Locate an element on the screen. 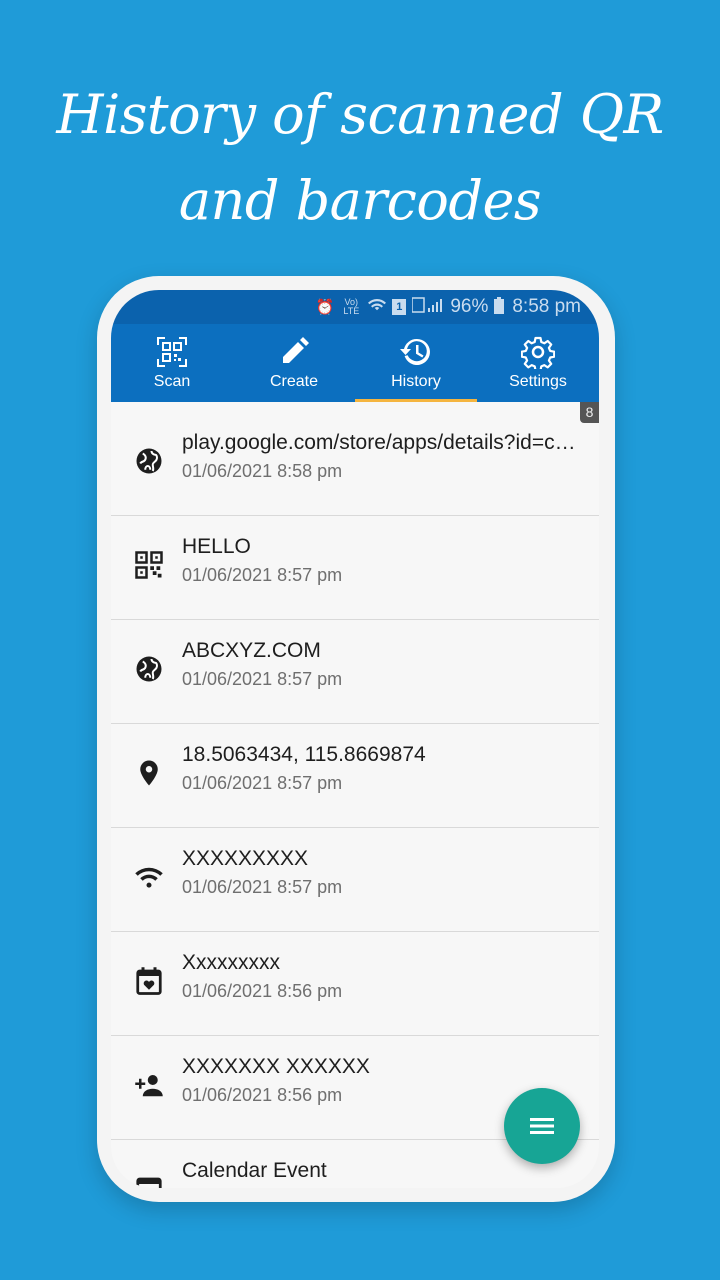 This screenshot has width=720, height=1280. add-contact-icon is located at coordinates (149, 1085).